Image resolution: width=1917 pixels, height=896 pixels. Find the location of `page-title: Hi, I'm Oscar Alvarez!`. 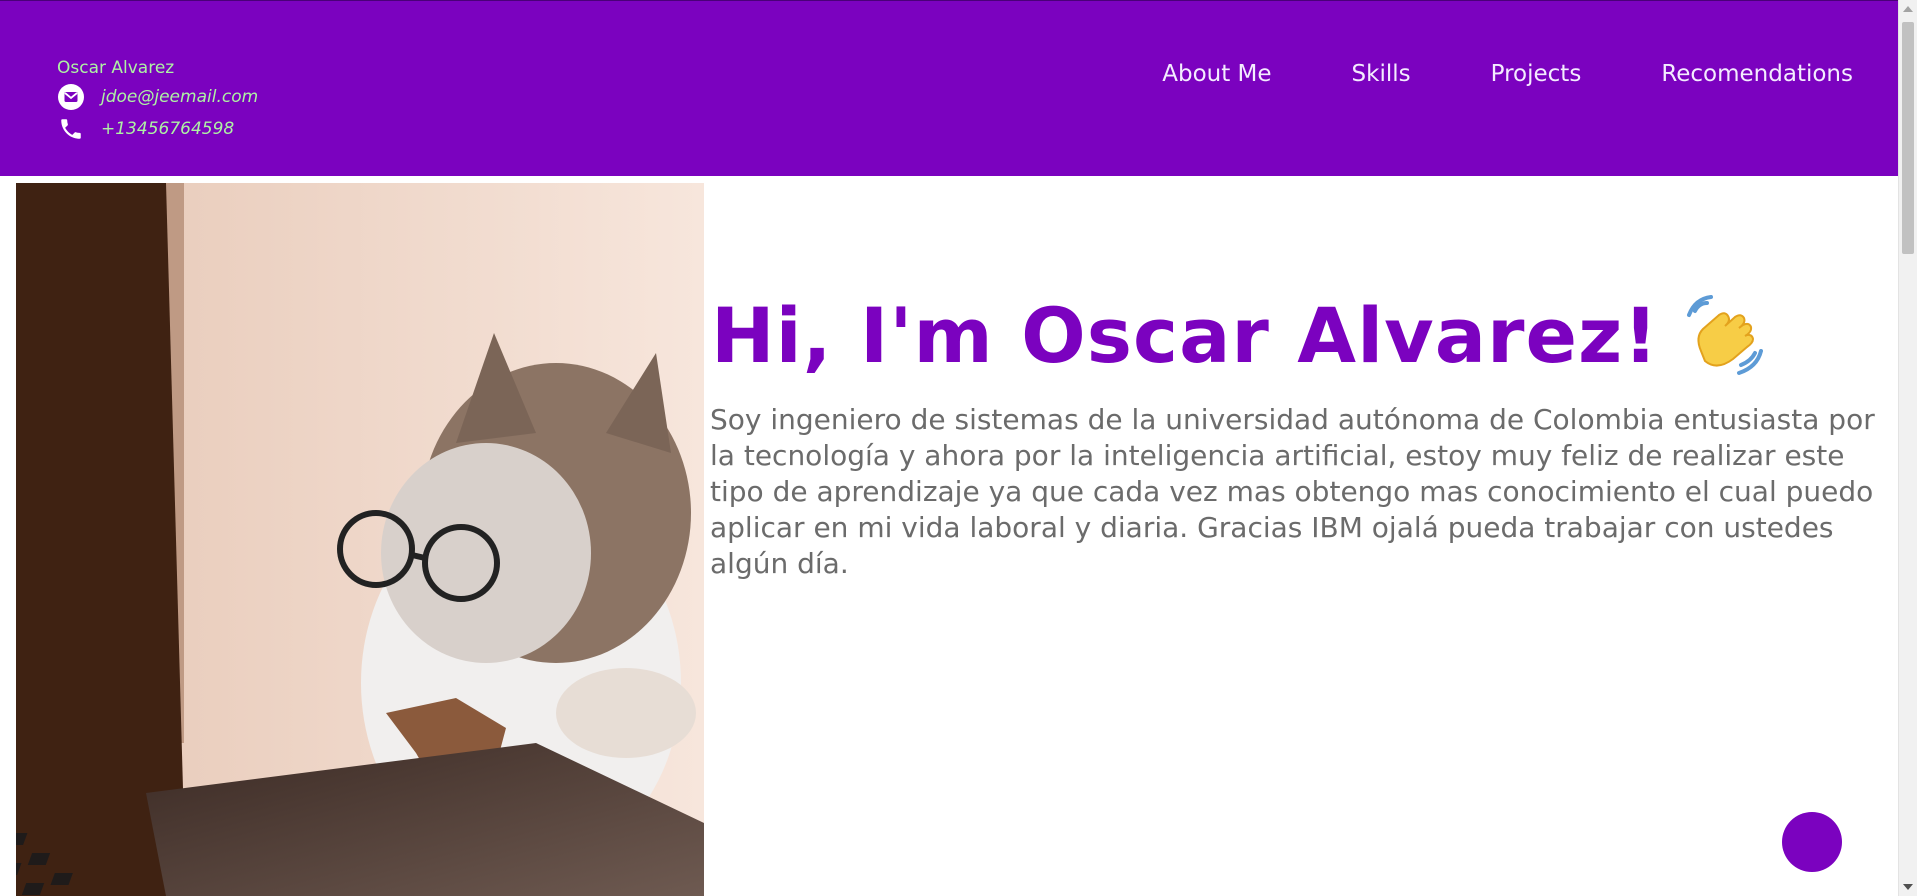

page-title: Hi, I'm Oscar Alvarez! is located at coordinates (1237, 336).